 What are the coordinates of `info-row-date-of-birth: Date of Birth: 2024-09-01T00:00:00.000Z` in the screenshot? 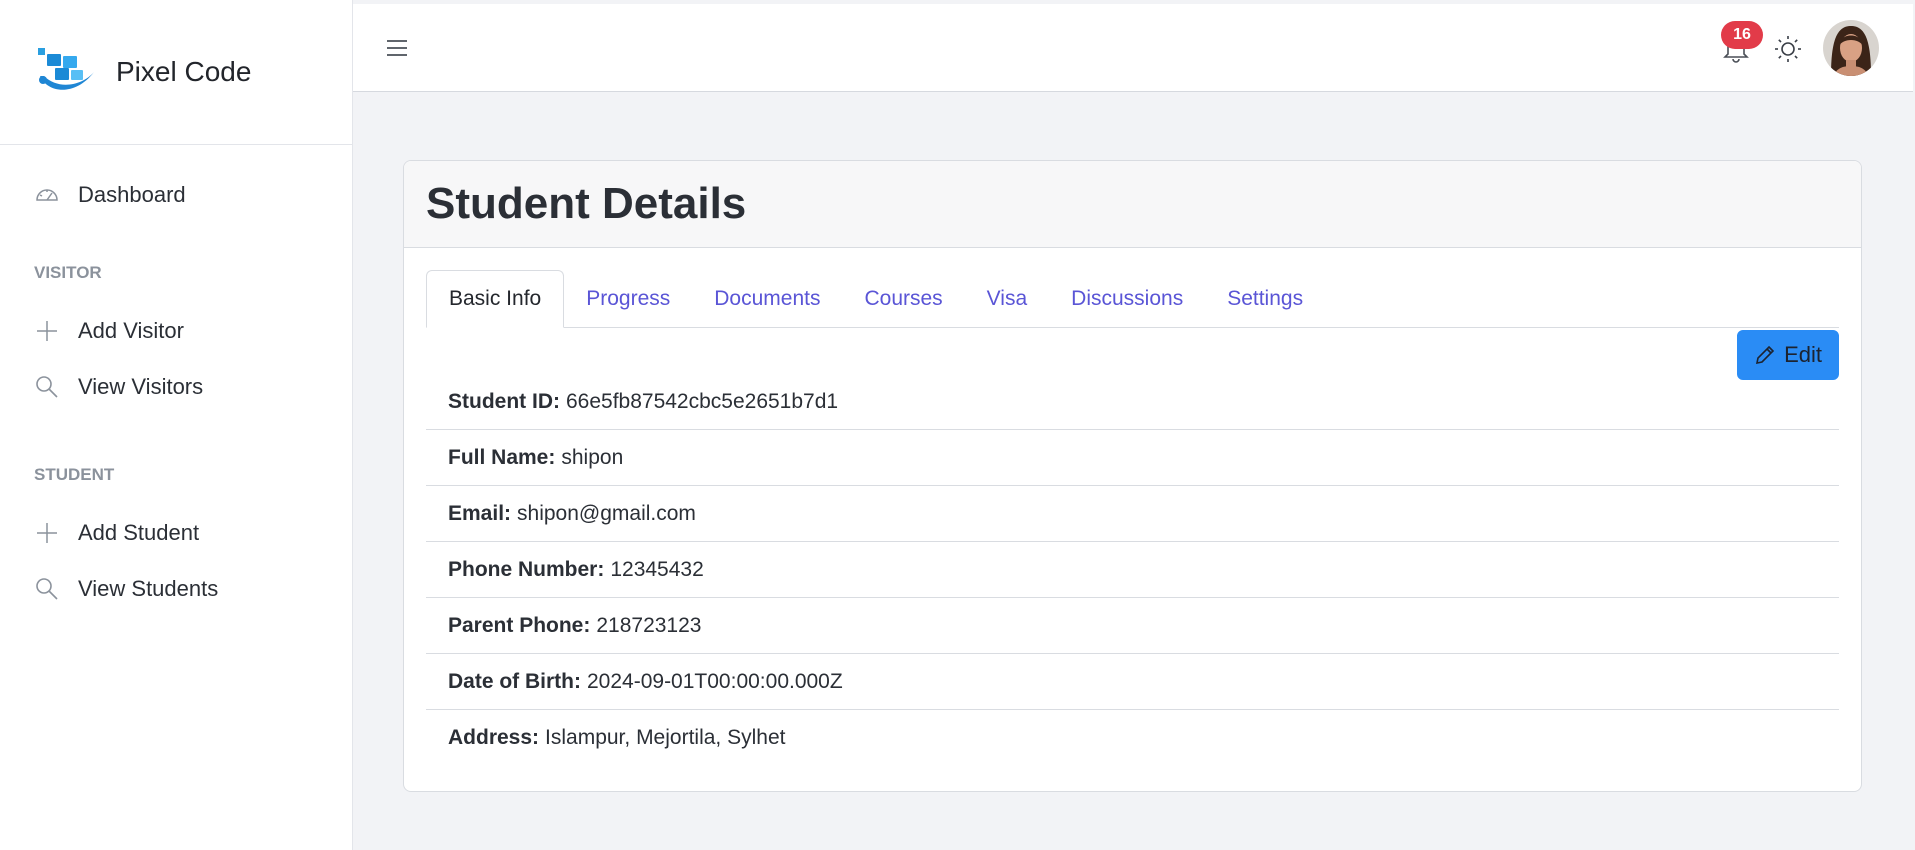 It's located at (1132, 682).